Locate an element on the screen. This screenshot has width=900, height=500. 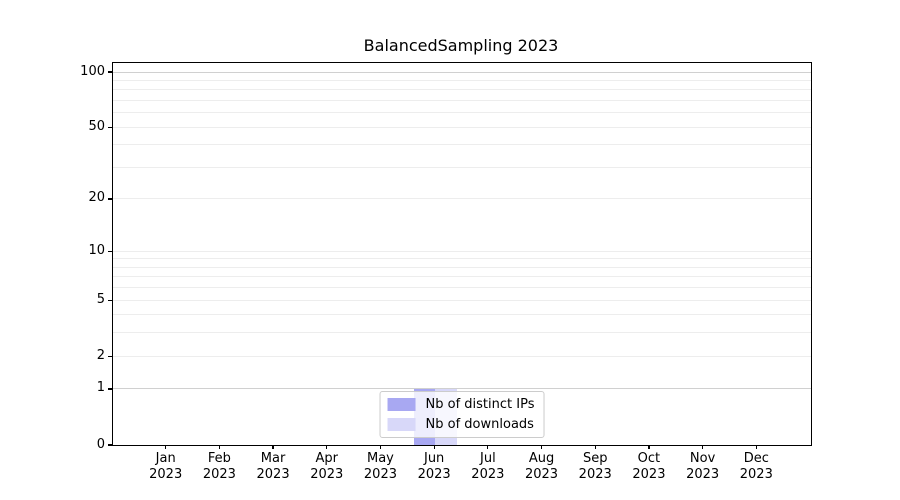
y-tick-label: 20 is located at coordinates (96, 198).